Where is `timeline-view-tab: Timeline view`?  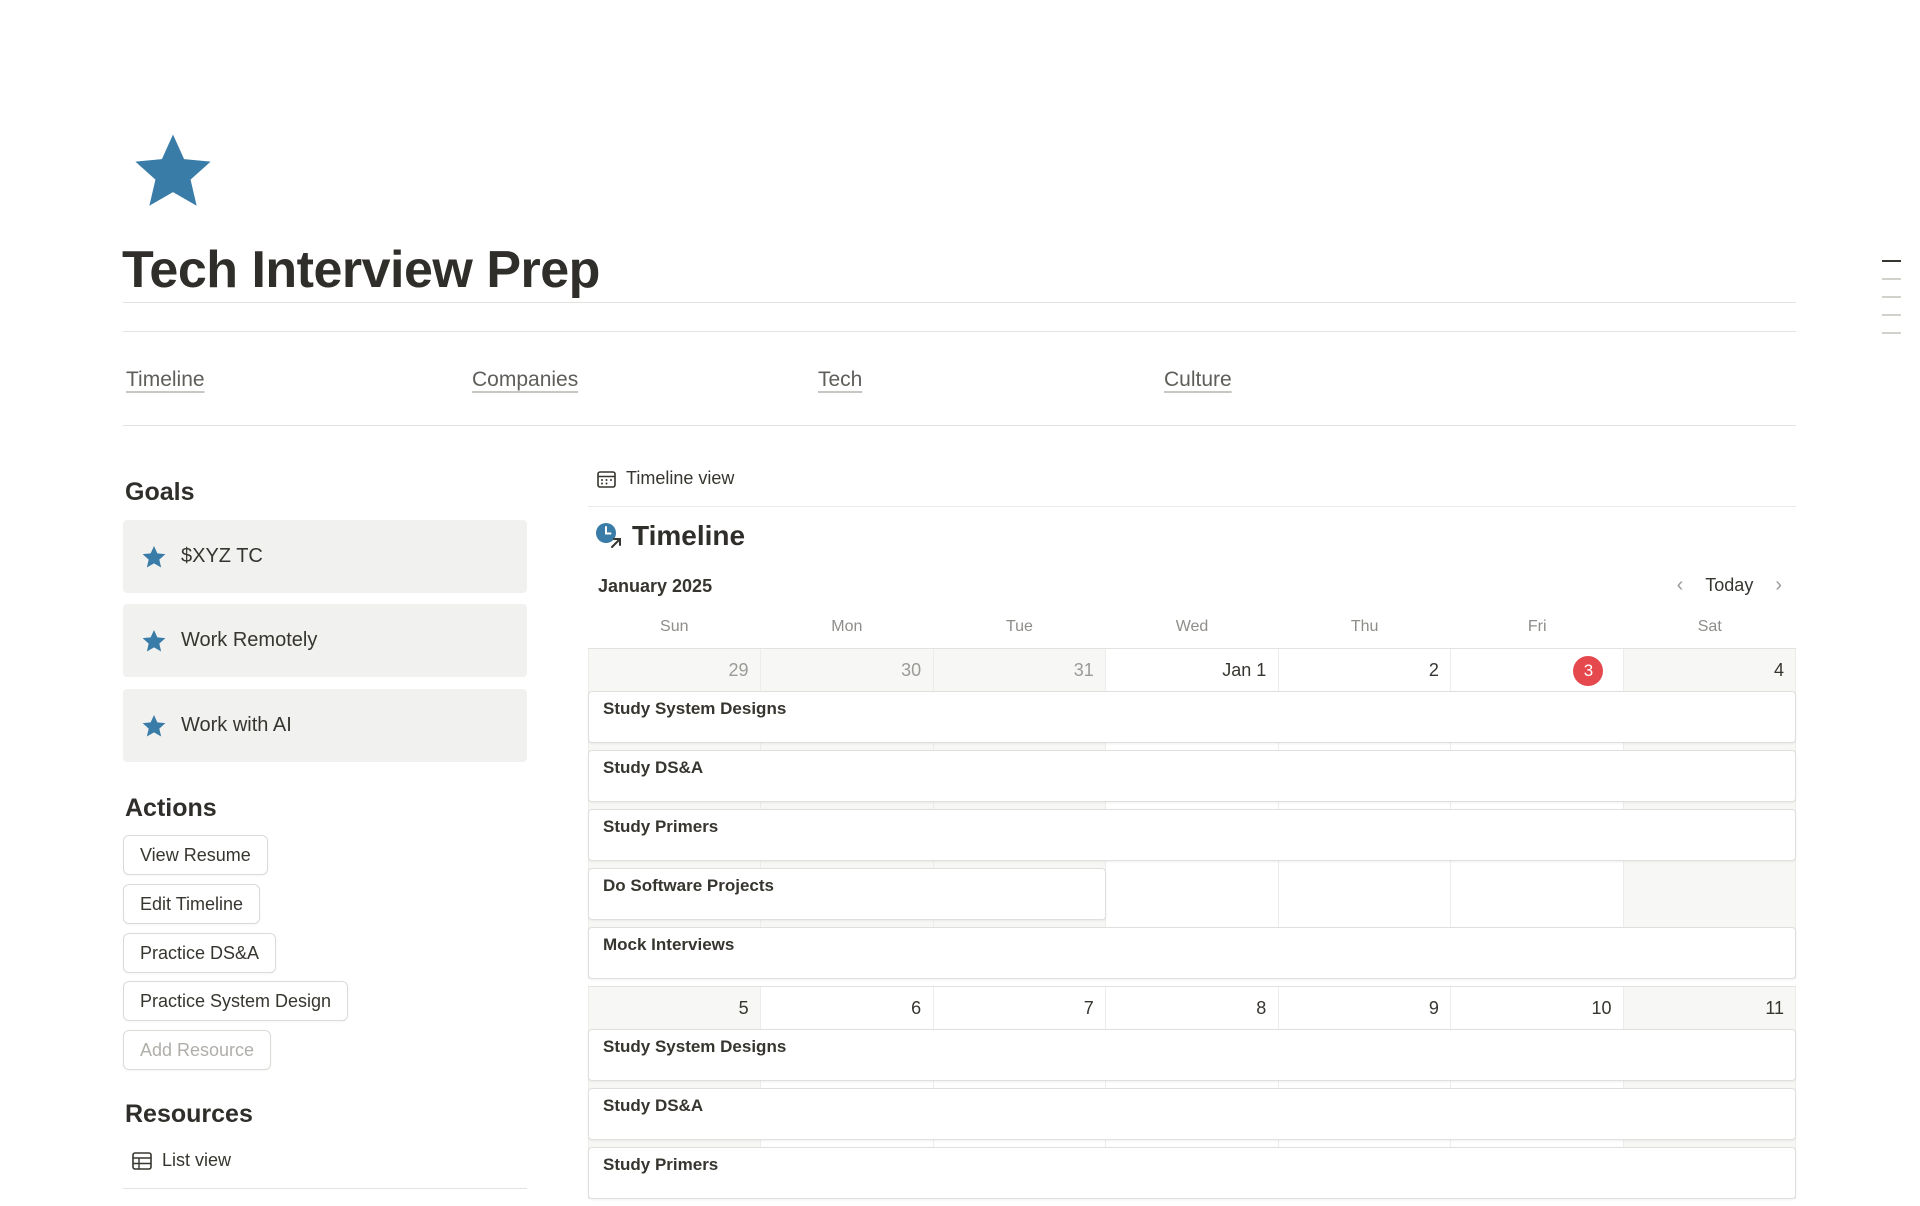
timeline-view-tab: Timeline view is located at coordinates (665, 478).